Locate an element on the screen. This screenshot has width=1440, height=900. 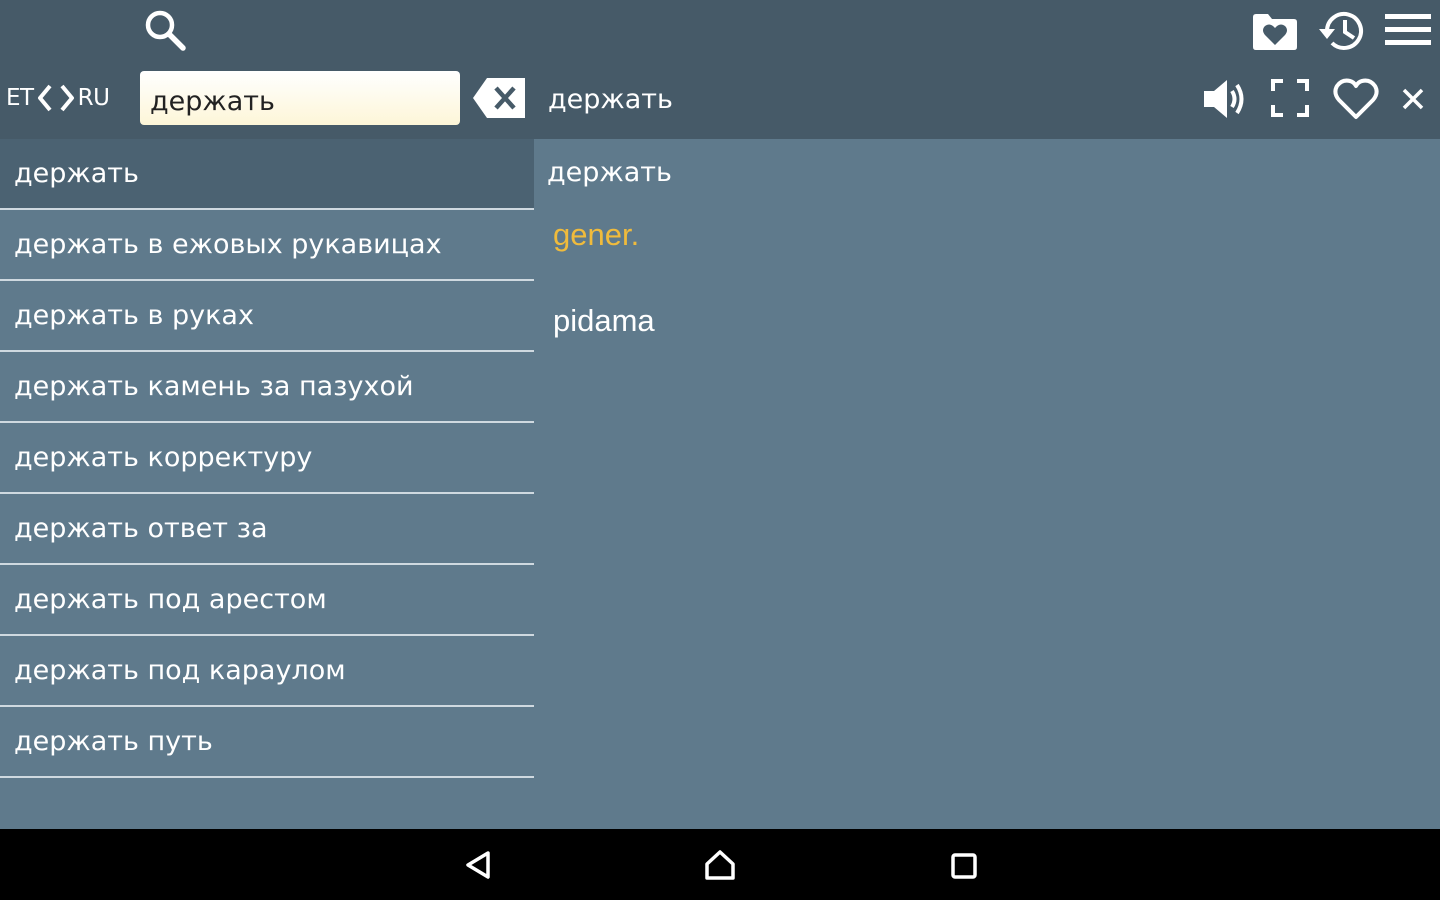
current-word: держать is located at coordinates (610, 99).